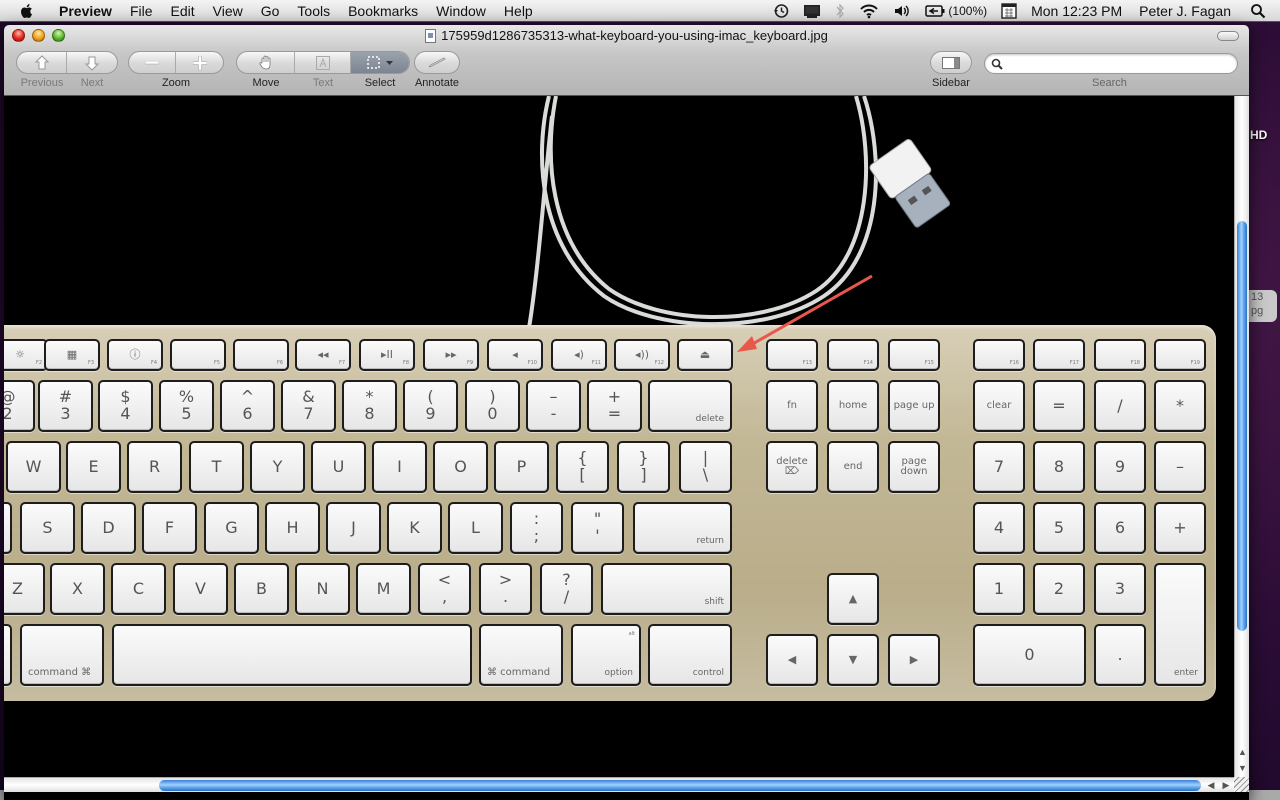 The image size is (1280, 800). I want to click on zoom-out-button, so click(152, 62).